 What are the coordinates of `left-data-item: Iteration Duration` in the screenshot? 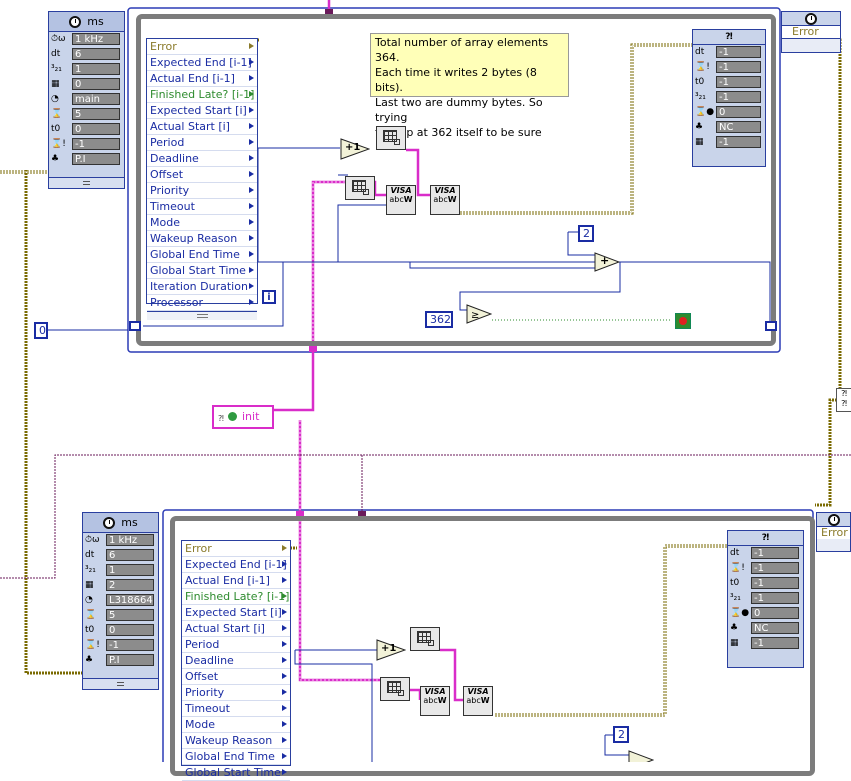 It's located at (202, 287).